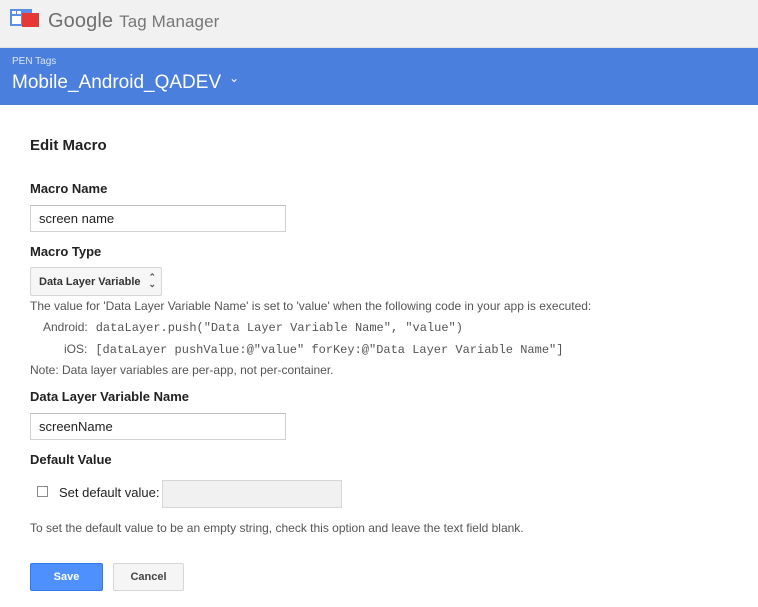 The width and height of the screenshot is (758, 607). What do you see at coordinates (90, 281) in the screenshot?
I see `macro-type-value: Data Layer Variable` at bounding box center [90, 281].